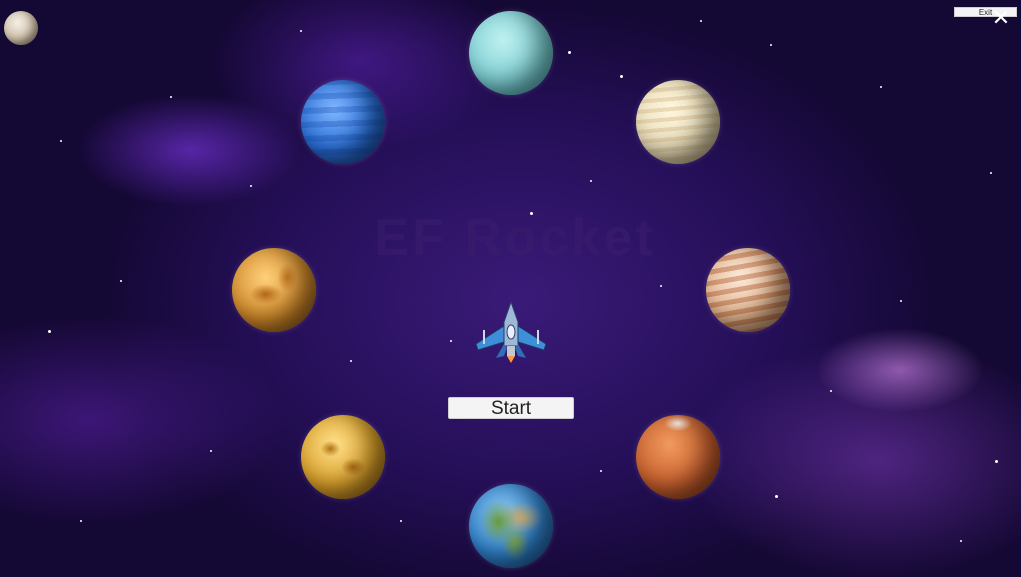  Describe the element at coordinates (343, 457) in the screenshot. I see `mercury-planet` at that location.